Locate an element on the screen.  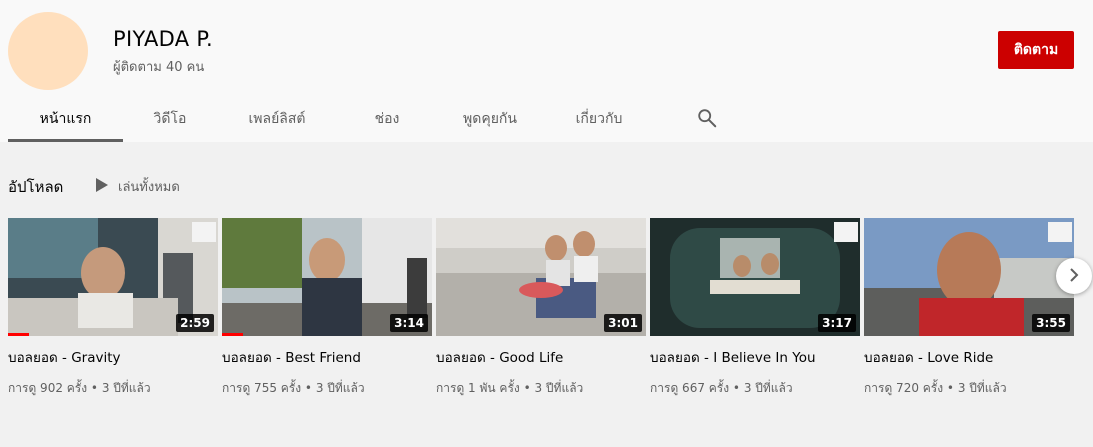
video-thumbnail: 3:01 is located at coordinates (541, 277).